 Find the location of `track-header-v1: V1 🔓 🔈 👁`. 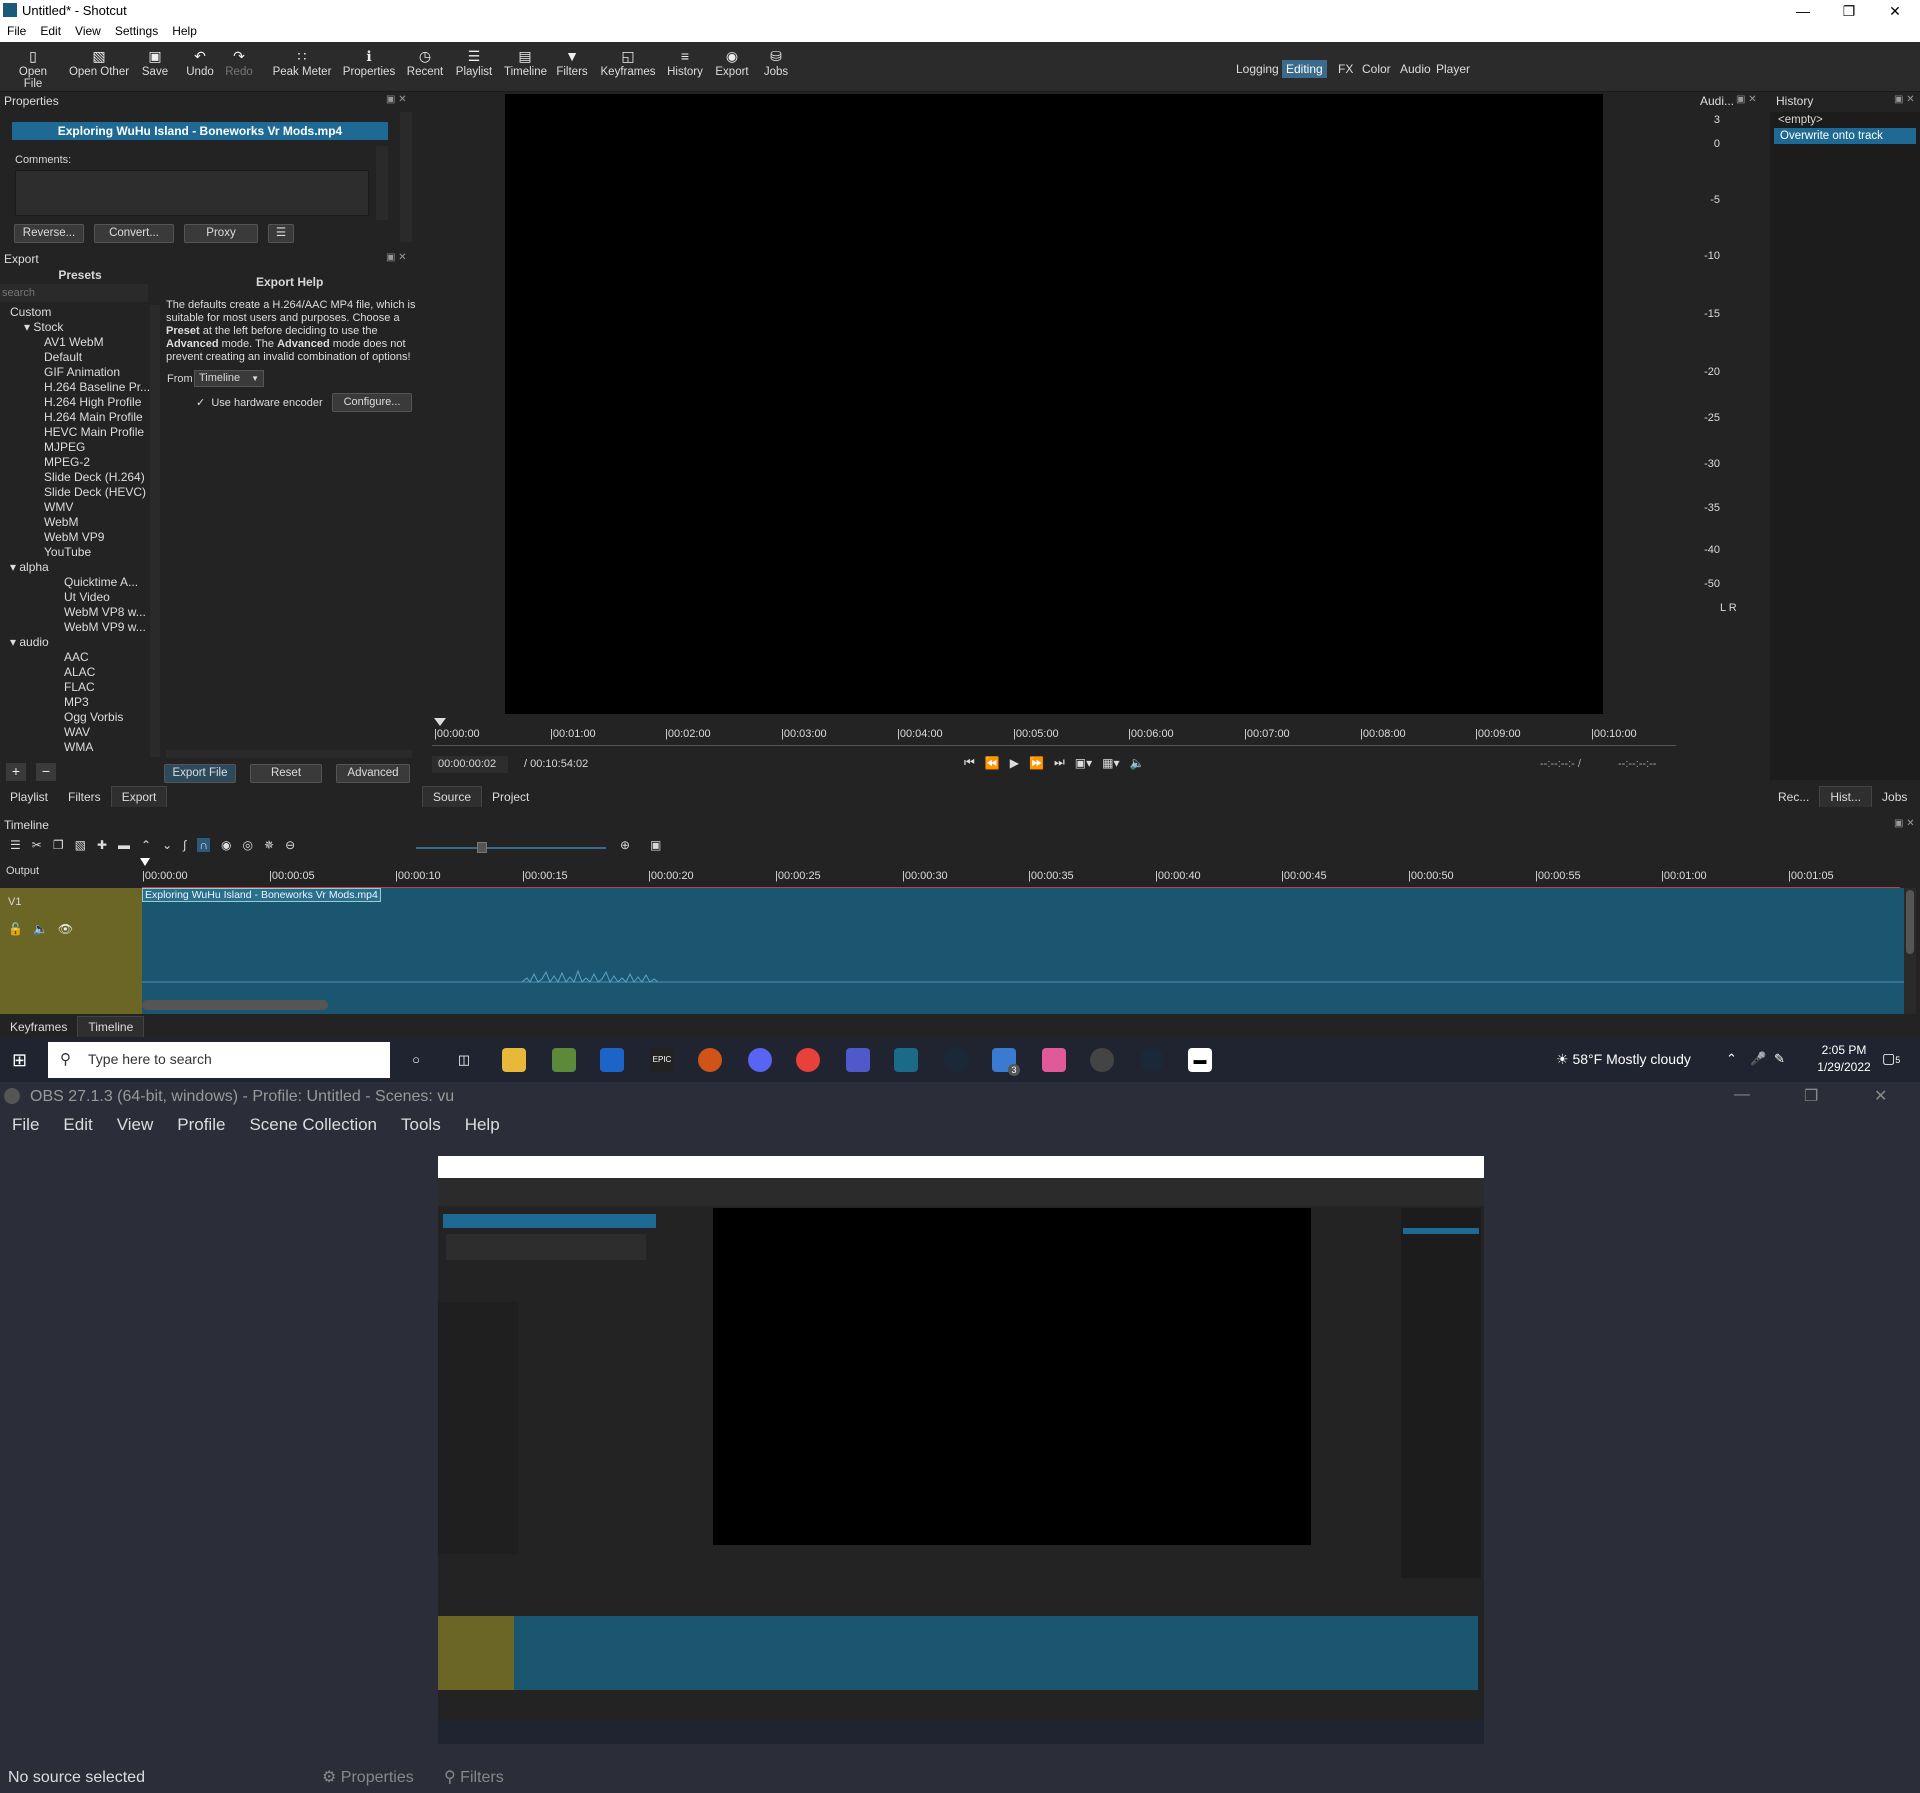

track-header-v1: V1 🔓 🔈 👁 is located at coordinates (71, 951).